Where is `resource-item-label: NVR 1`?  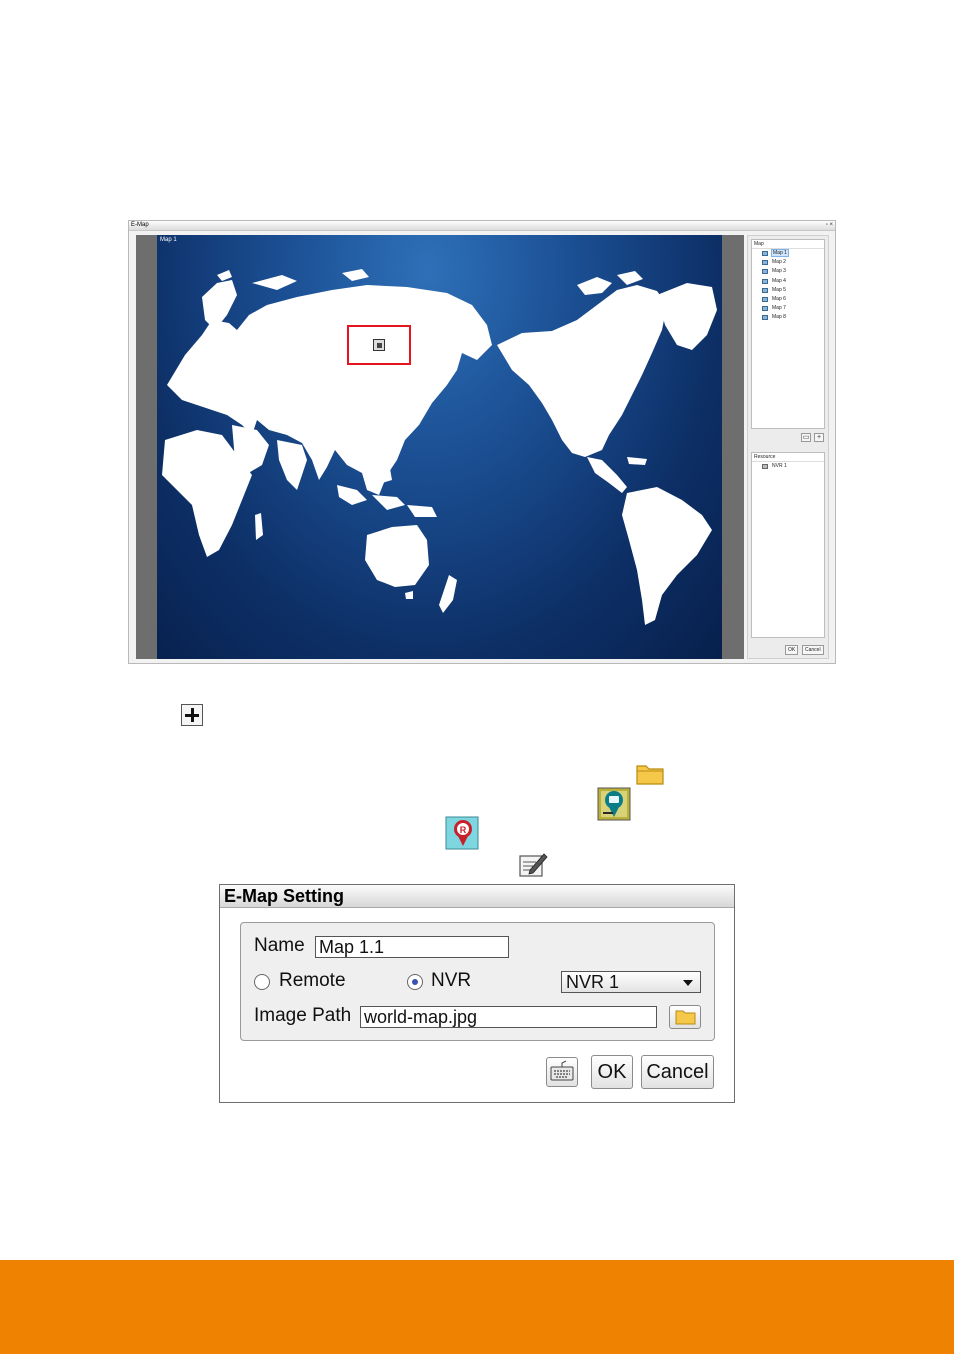 resource-item-label: NVR 1 is located at coordinates (779, 466).